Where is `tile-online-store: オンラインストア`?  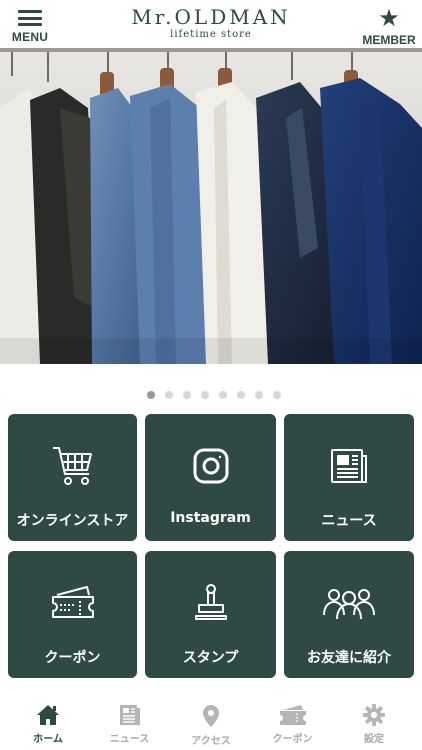
tile-online-store: オンラインストア is located at coordinates (72, 477).